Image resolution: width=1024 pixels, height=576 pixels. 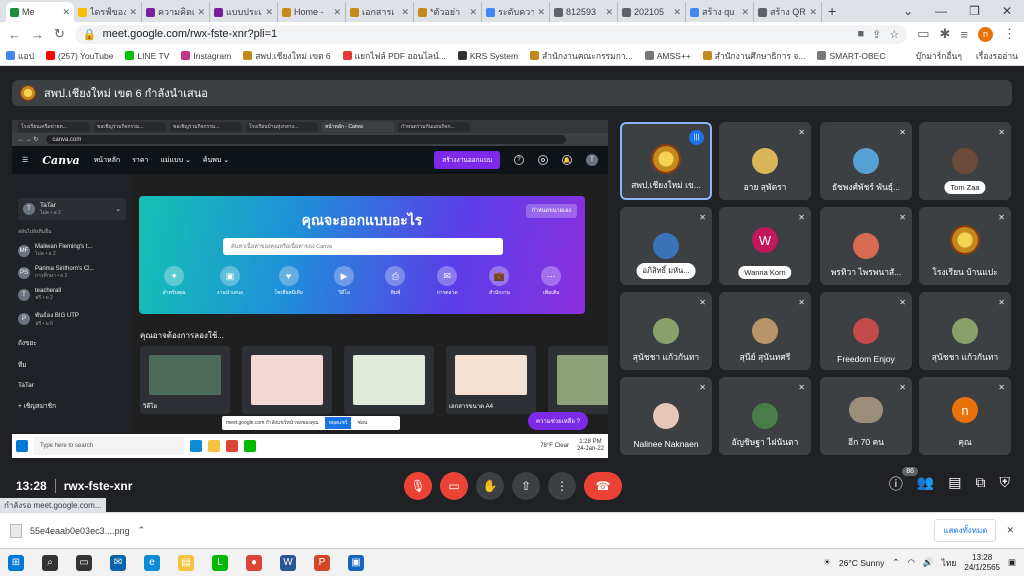 I want to click on new-tab-button: +, so click(x=832, y=11).